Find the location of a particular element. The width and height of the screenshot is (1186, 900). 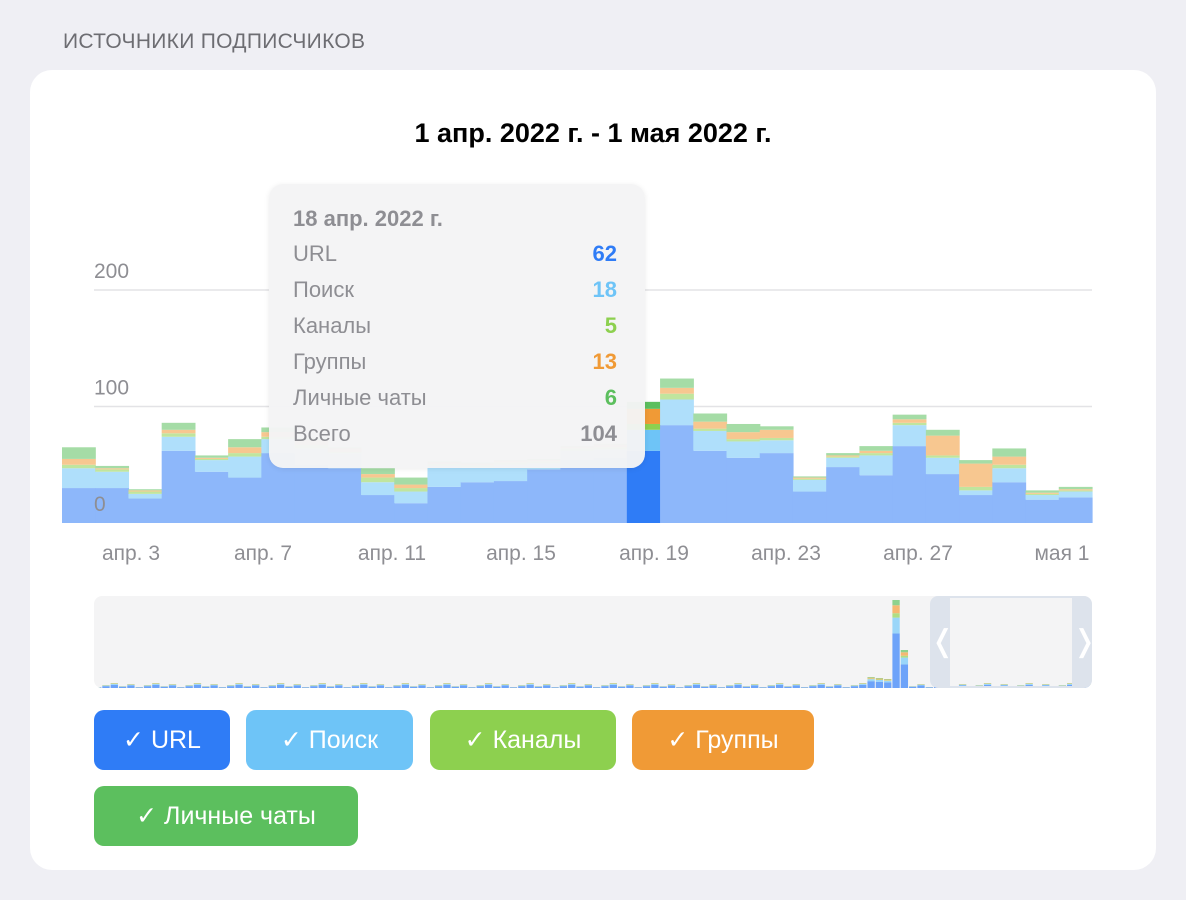

toggle-search-button: ✓ Поиск is located at coordinates (329, 740).